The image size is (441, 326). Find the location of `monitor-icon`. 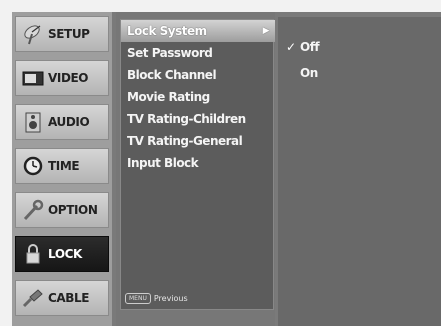

monitor-icon is located at coordinates (33, 78).